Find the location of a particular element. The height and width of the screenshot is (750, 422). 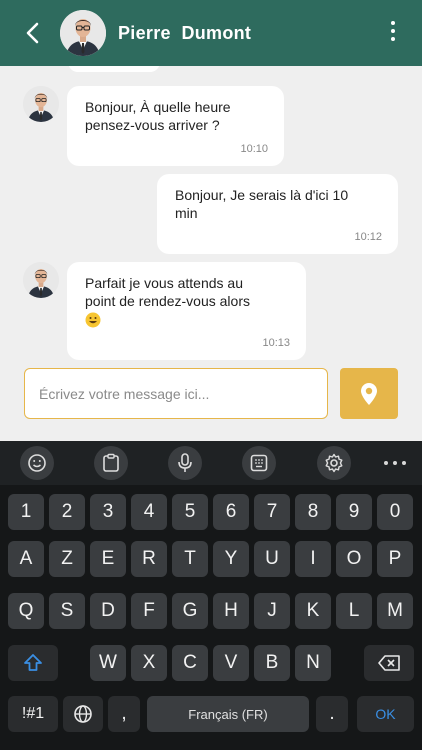

key-0: 0 is located at coordinates (395, 512).